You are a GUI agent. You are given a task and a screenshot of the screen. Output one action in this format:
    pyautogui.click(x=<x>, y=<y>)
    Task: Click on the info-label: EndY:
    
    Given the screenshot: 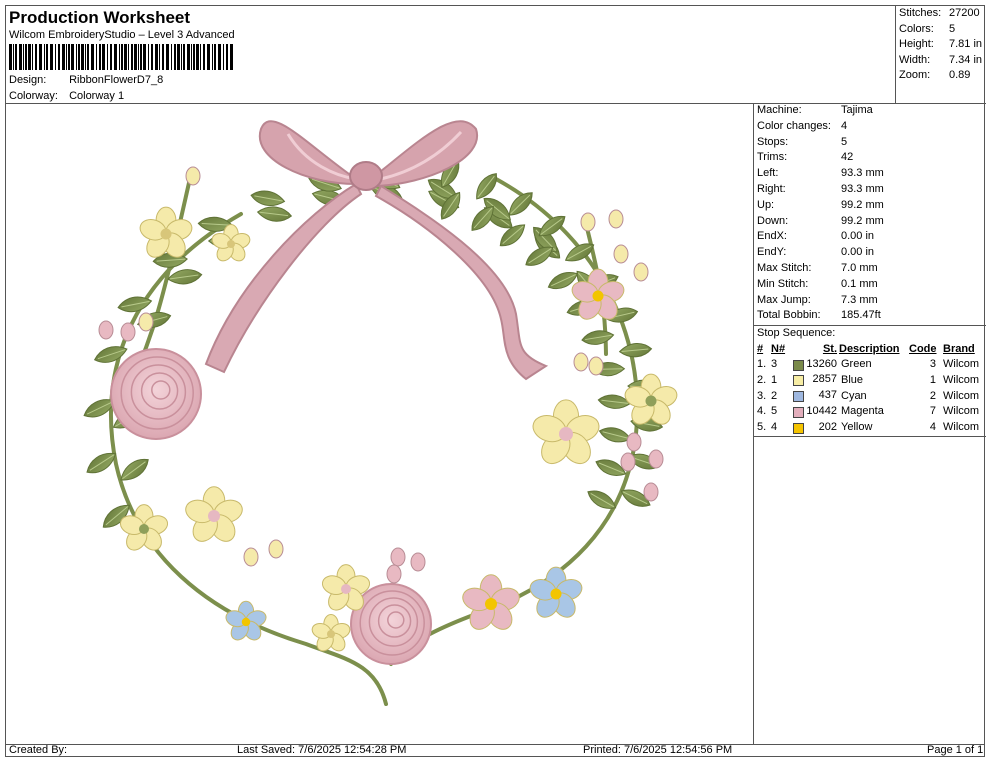 What is the action you would take?
    pyautogui.click(x=772, y=252)
    